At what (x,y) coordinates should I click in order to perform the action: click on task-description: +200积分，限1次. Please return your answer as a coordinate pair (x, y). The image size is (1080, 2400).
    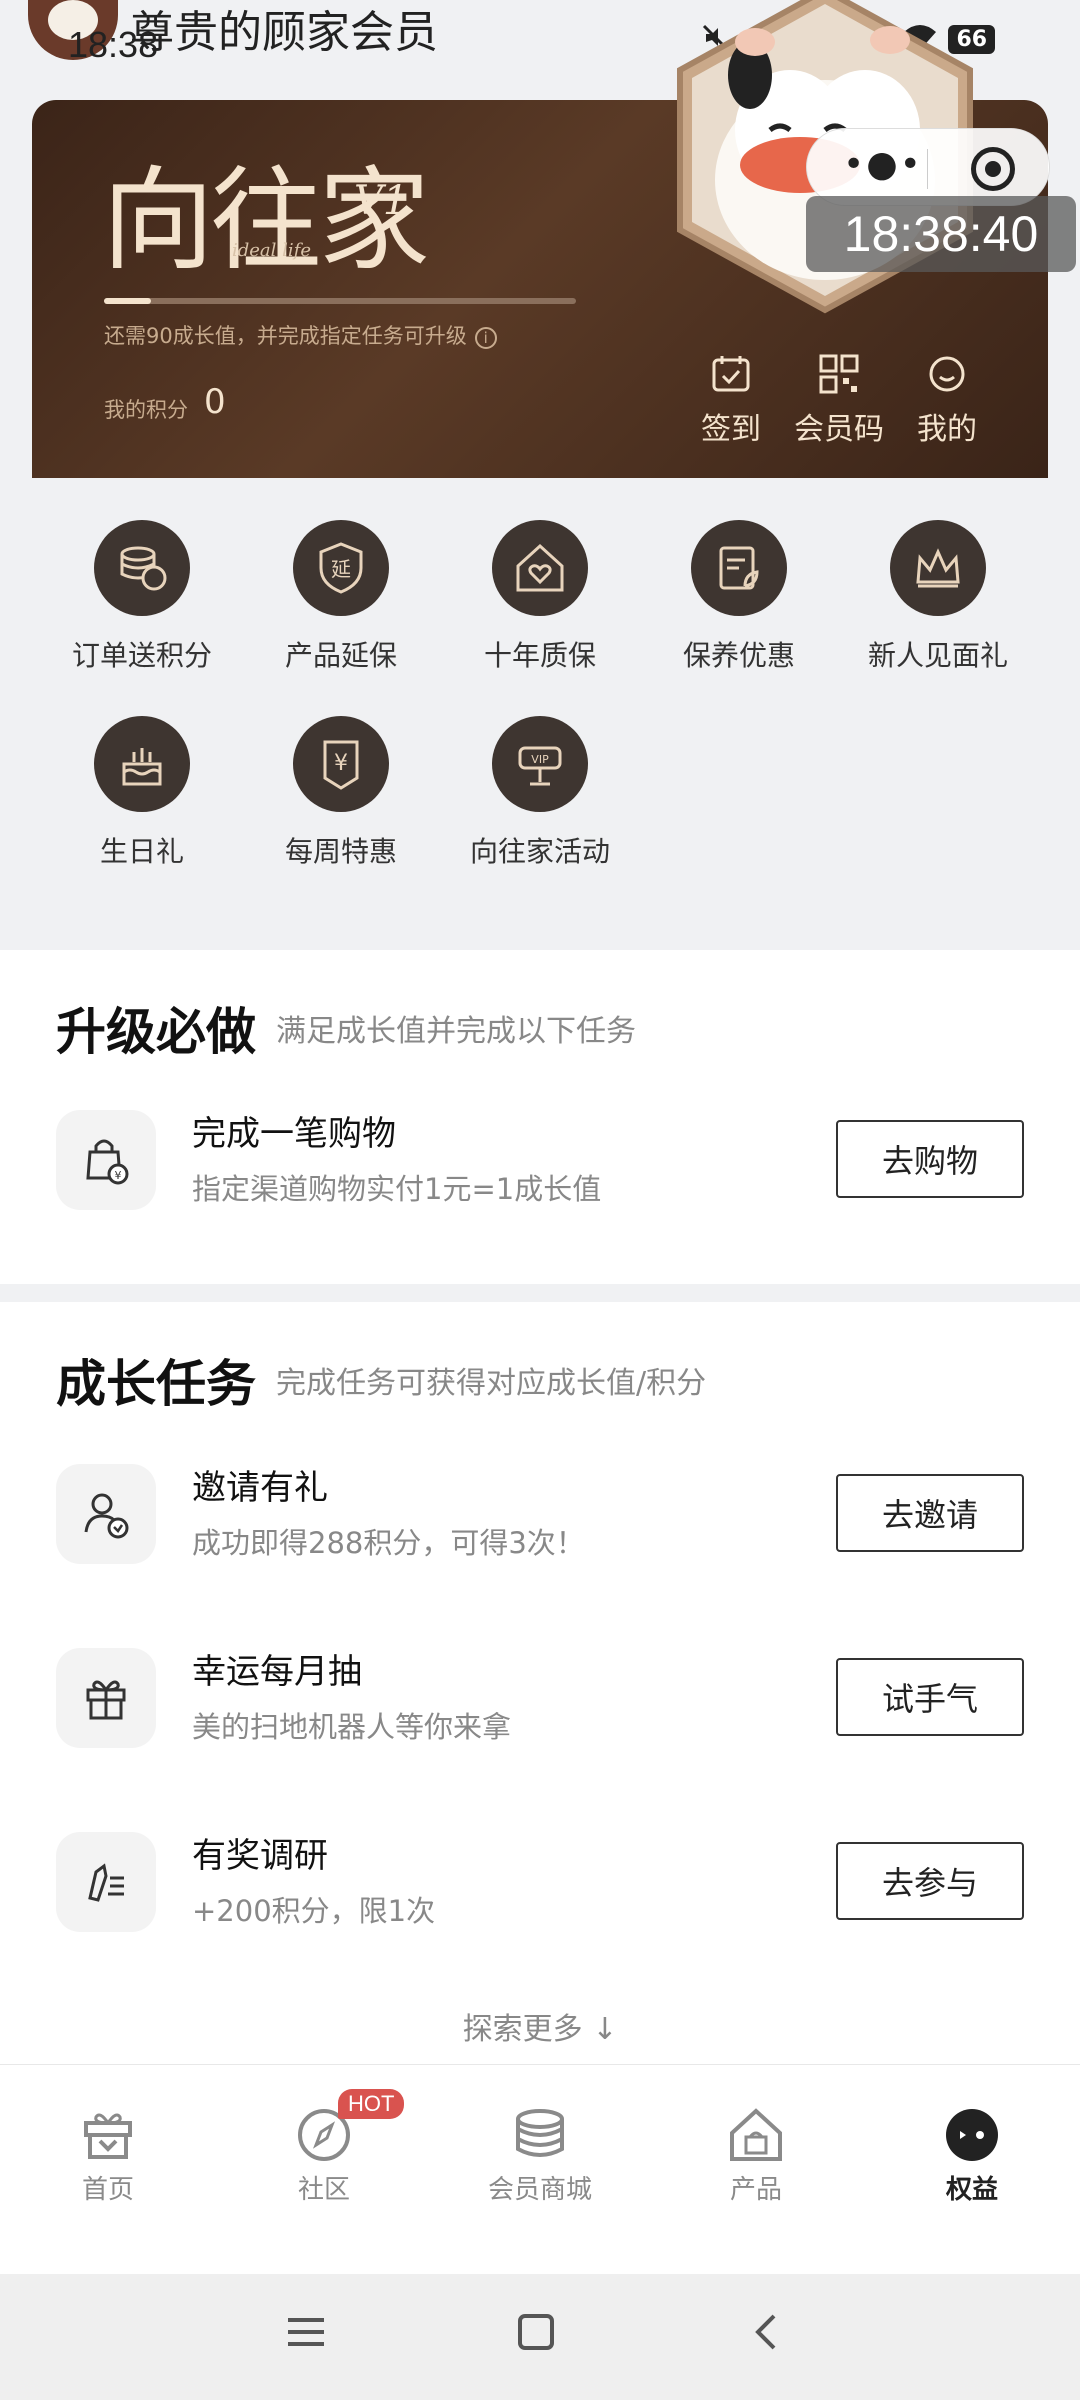
    Looking at the image, I should click on (314, 1911).